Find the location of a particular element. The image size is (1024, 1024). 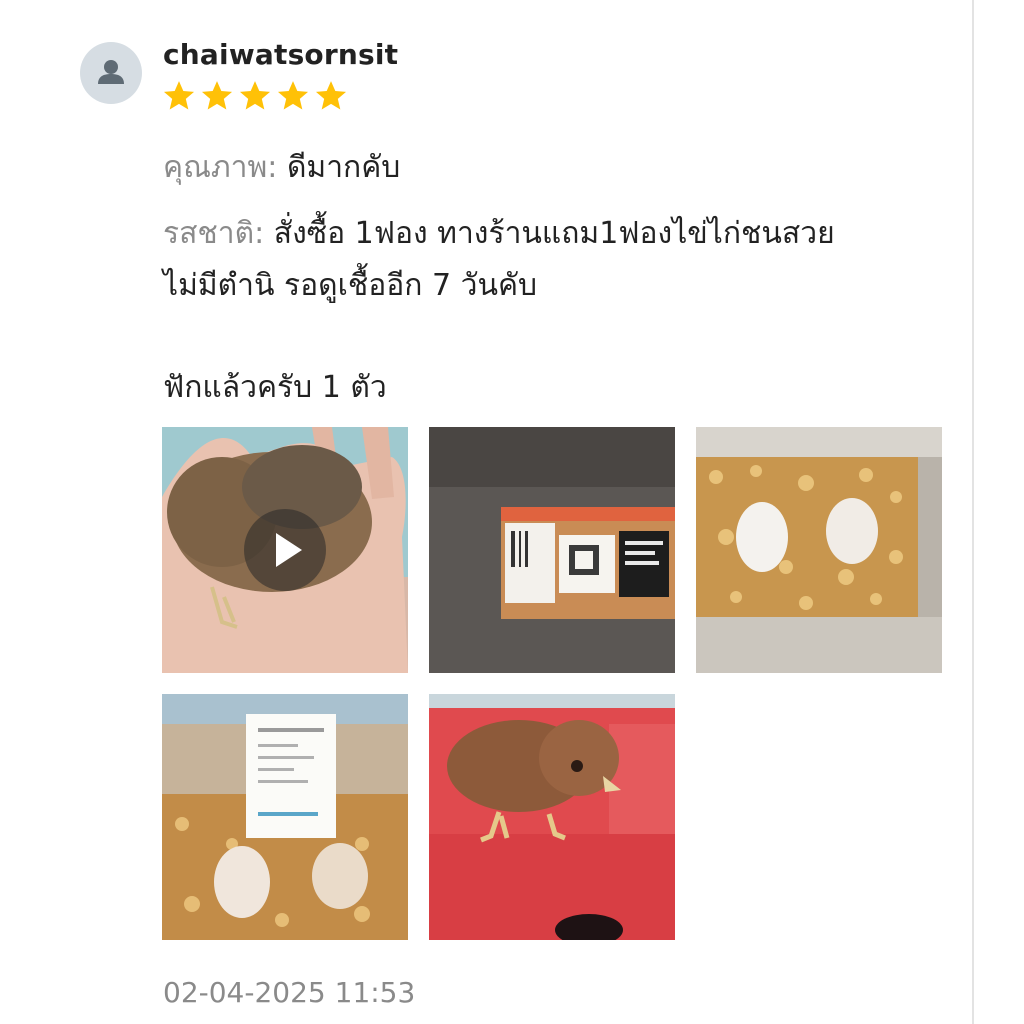

chick-on-red-surface-image is located at coordinates (552, 817).